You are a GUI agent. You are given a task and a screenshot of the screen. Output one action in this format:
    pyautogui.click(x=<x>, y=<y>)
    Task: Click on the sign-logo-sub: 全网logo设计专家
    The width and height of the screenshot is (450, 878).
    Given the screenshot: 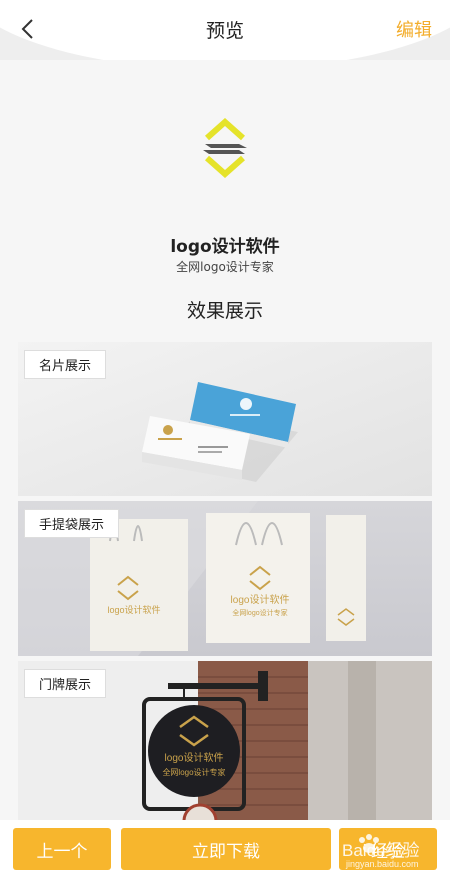 What is the action you would take?
    pyautogui.click(x=193, y=772)
    